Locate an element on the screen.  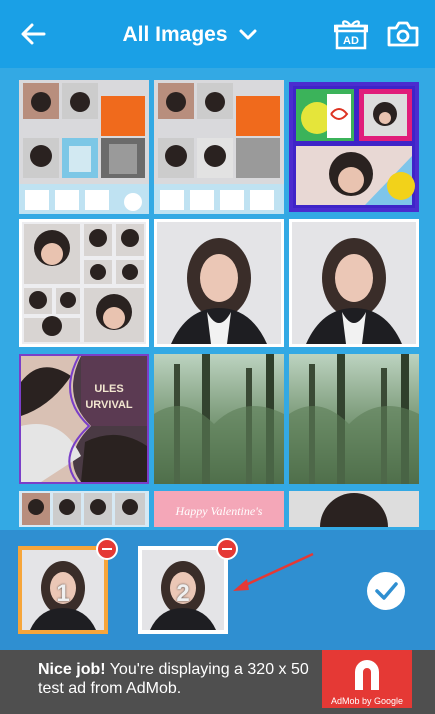
gift-ad-button: AD is located at coordinates (351, 34).